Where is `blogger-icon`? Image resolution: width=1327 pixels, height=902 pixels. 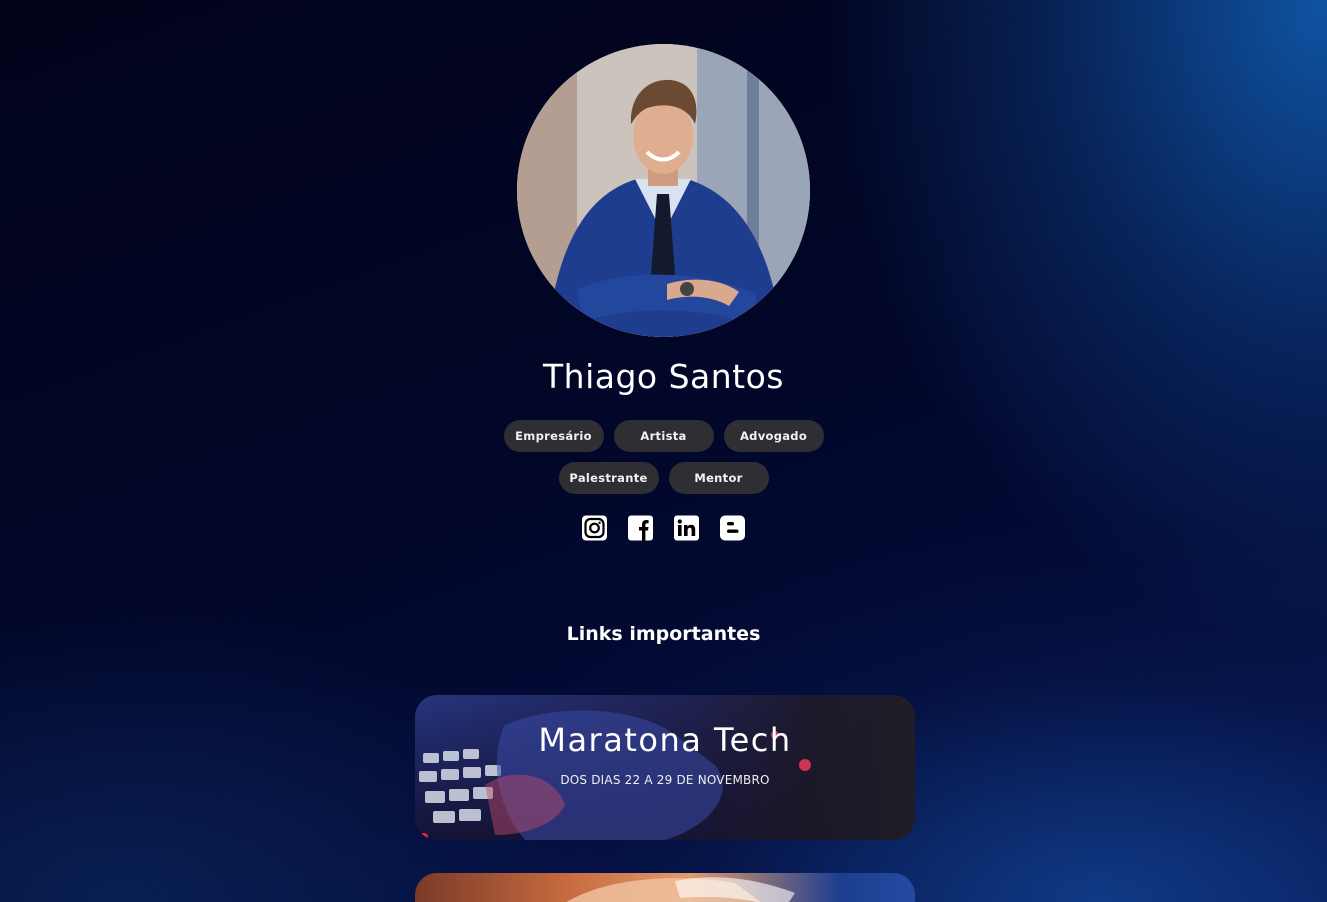
blogger-icon is located at coordinates (732, 528).